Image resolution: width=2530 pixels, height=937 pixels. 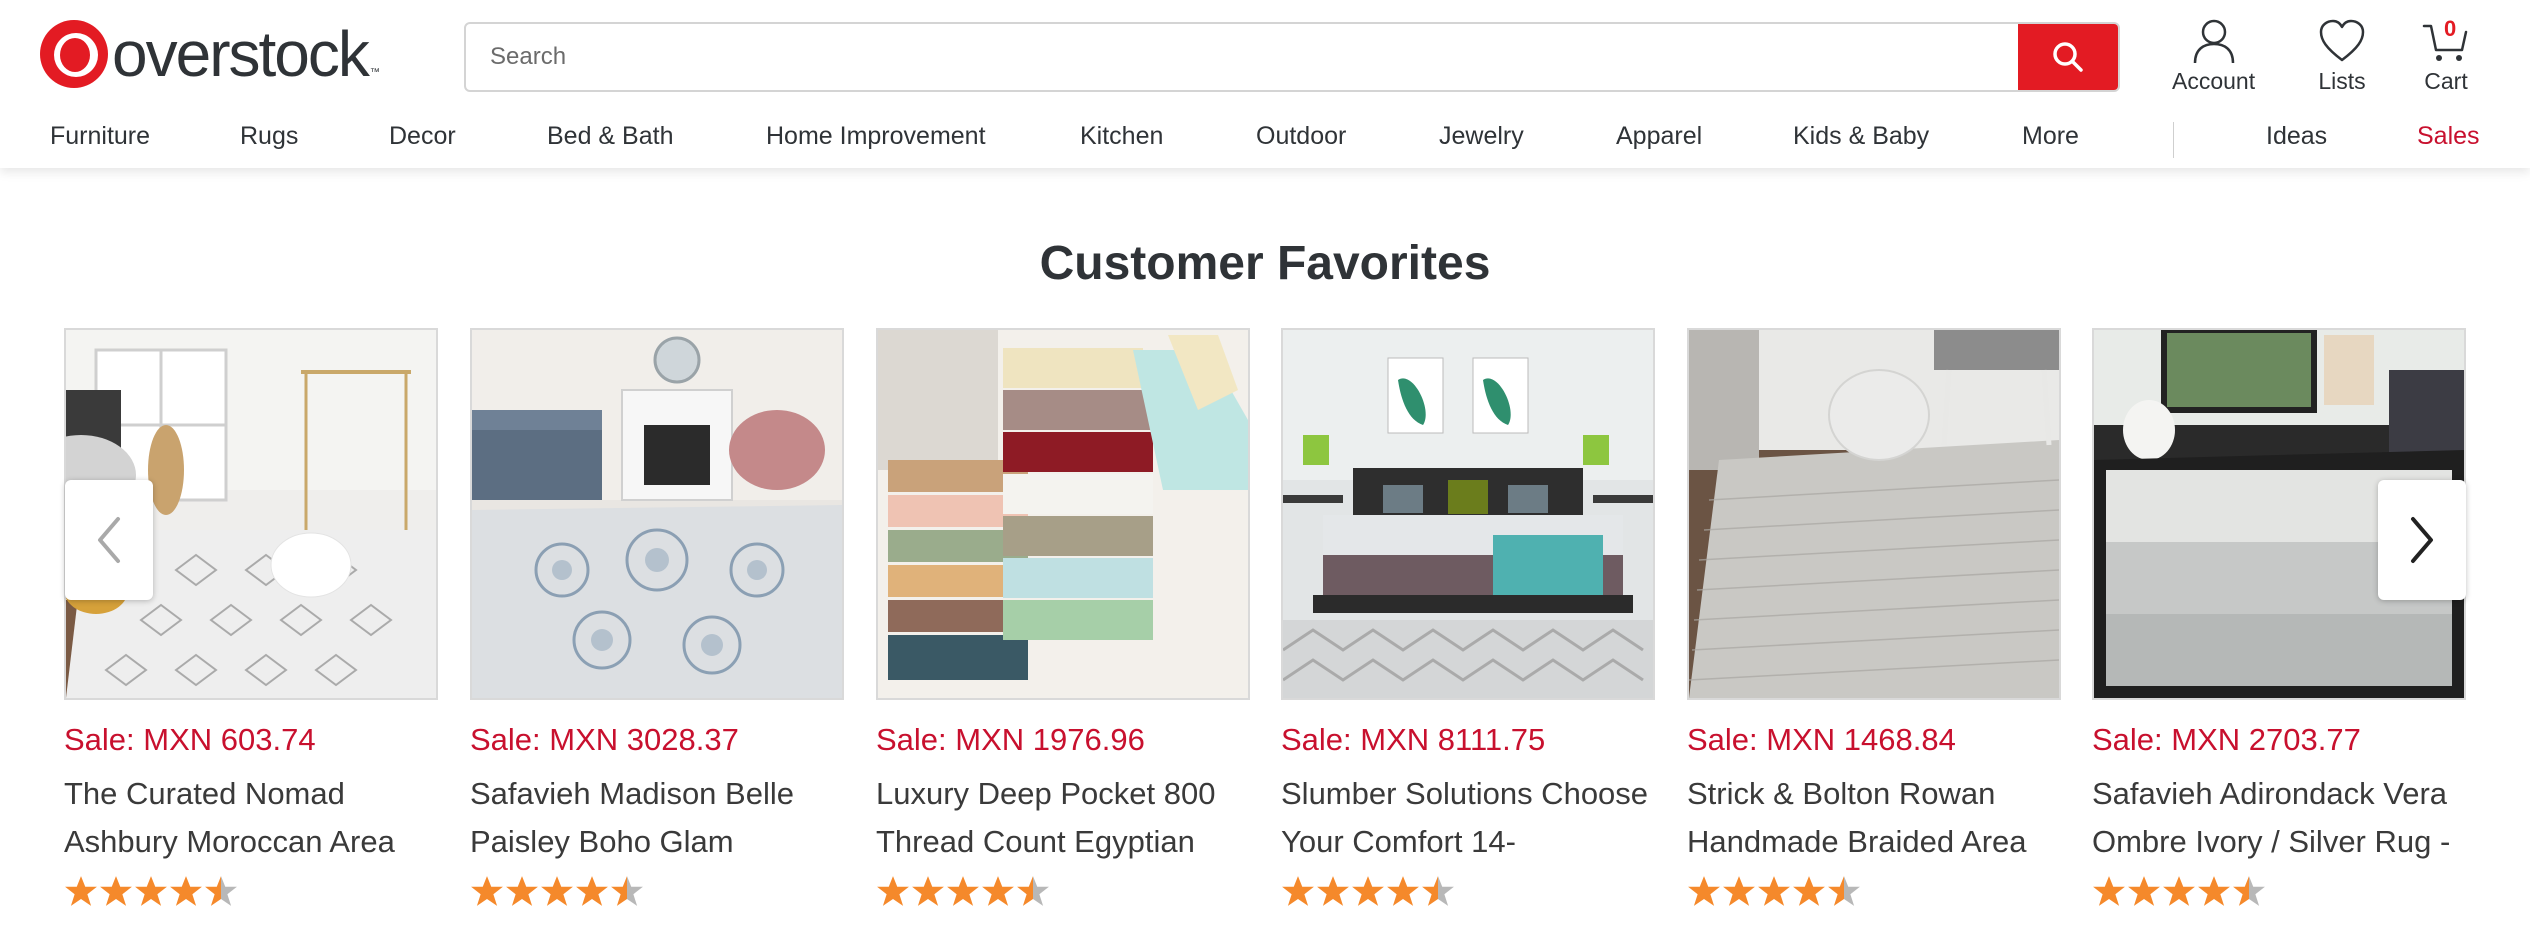 What do you see at coordinates (241, 54) in the screenshot?
I see `logo-wordmark: overstock` at bounding box center [241, 54].